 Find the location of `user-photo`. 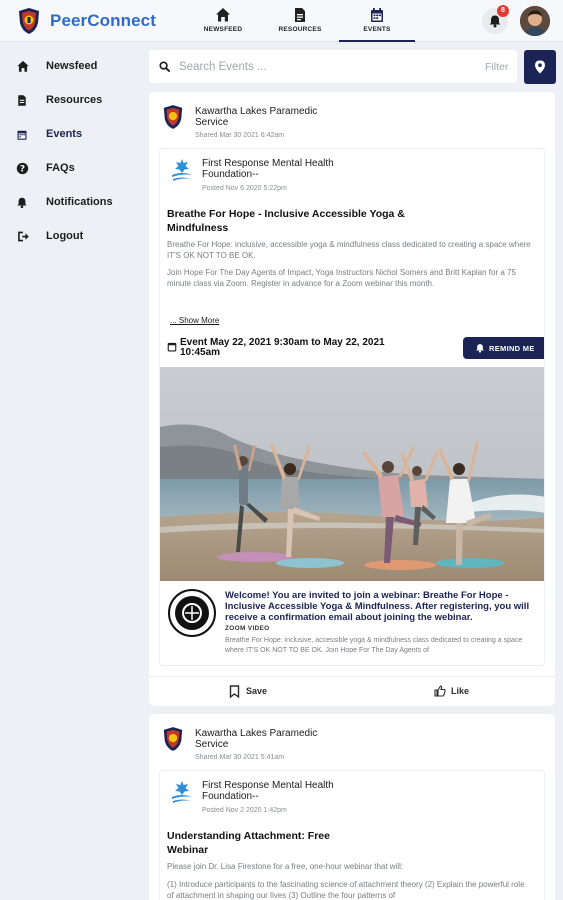

user-photo is located at coordinates (535, 21).